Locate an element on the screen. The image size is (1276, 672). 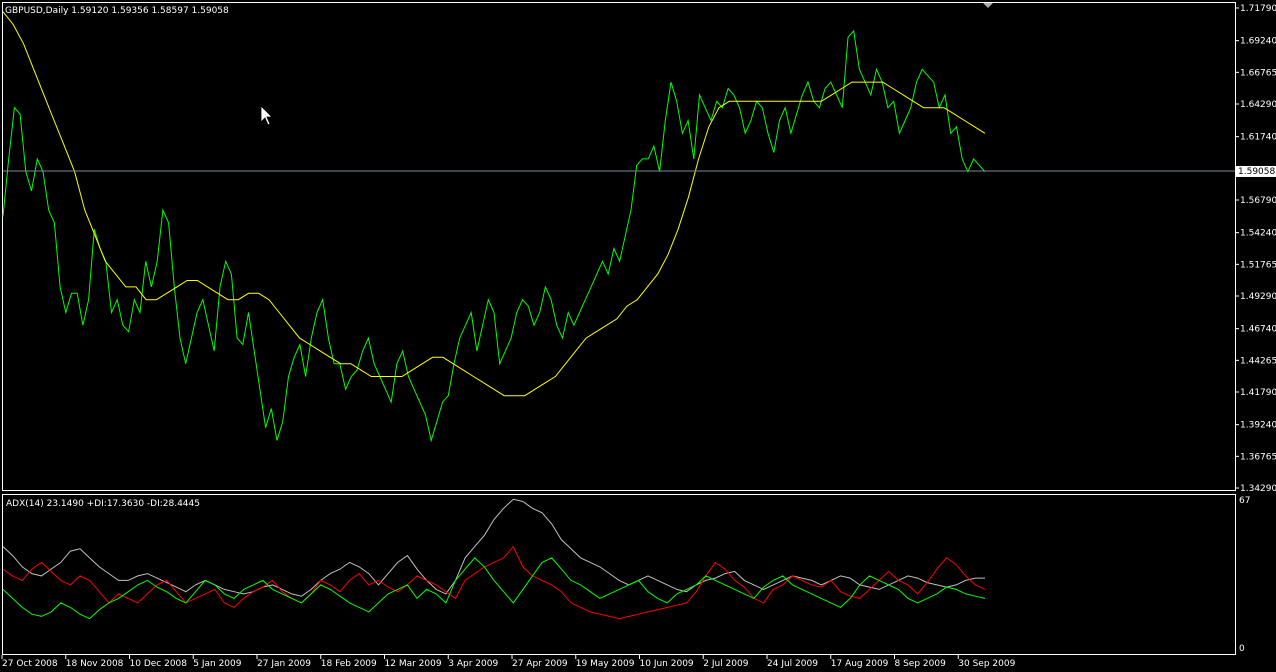
x-tick-label: 24 Jul 2009 is located at coordinates (792, 664).